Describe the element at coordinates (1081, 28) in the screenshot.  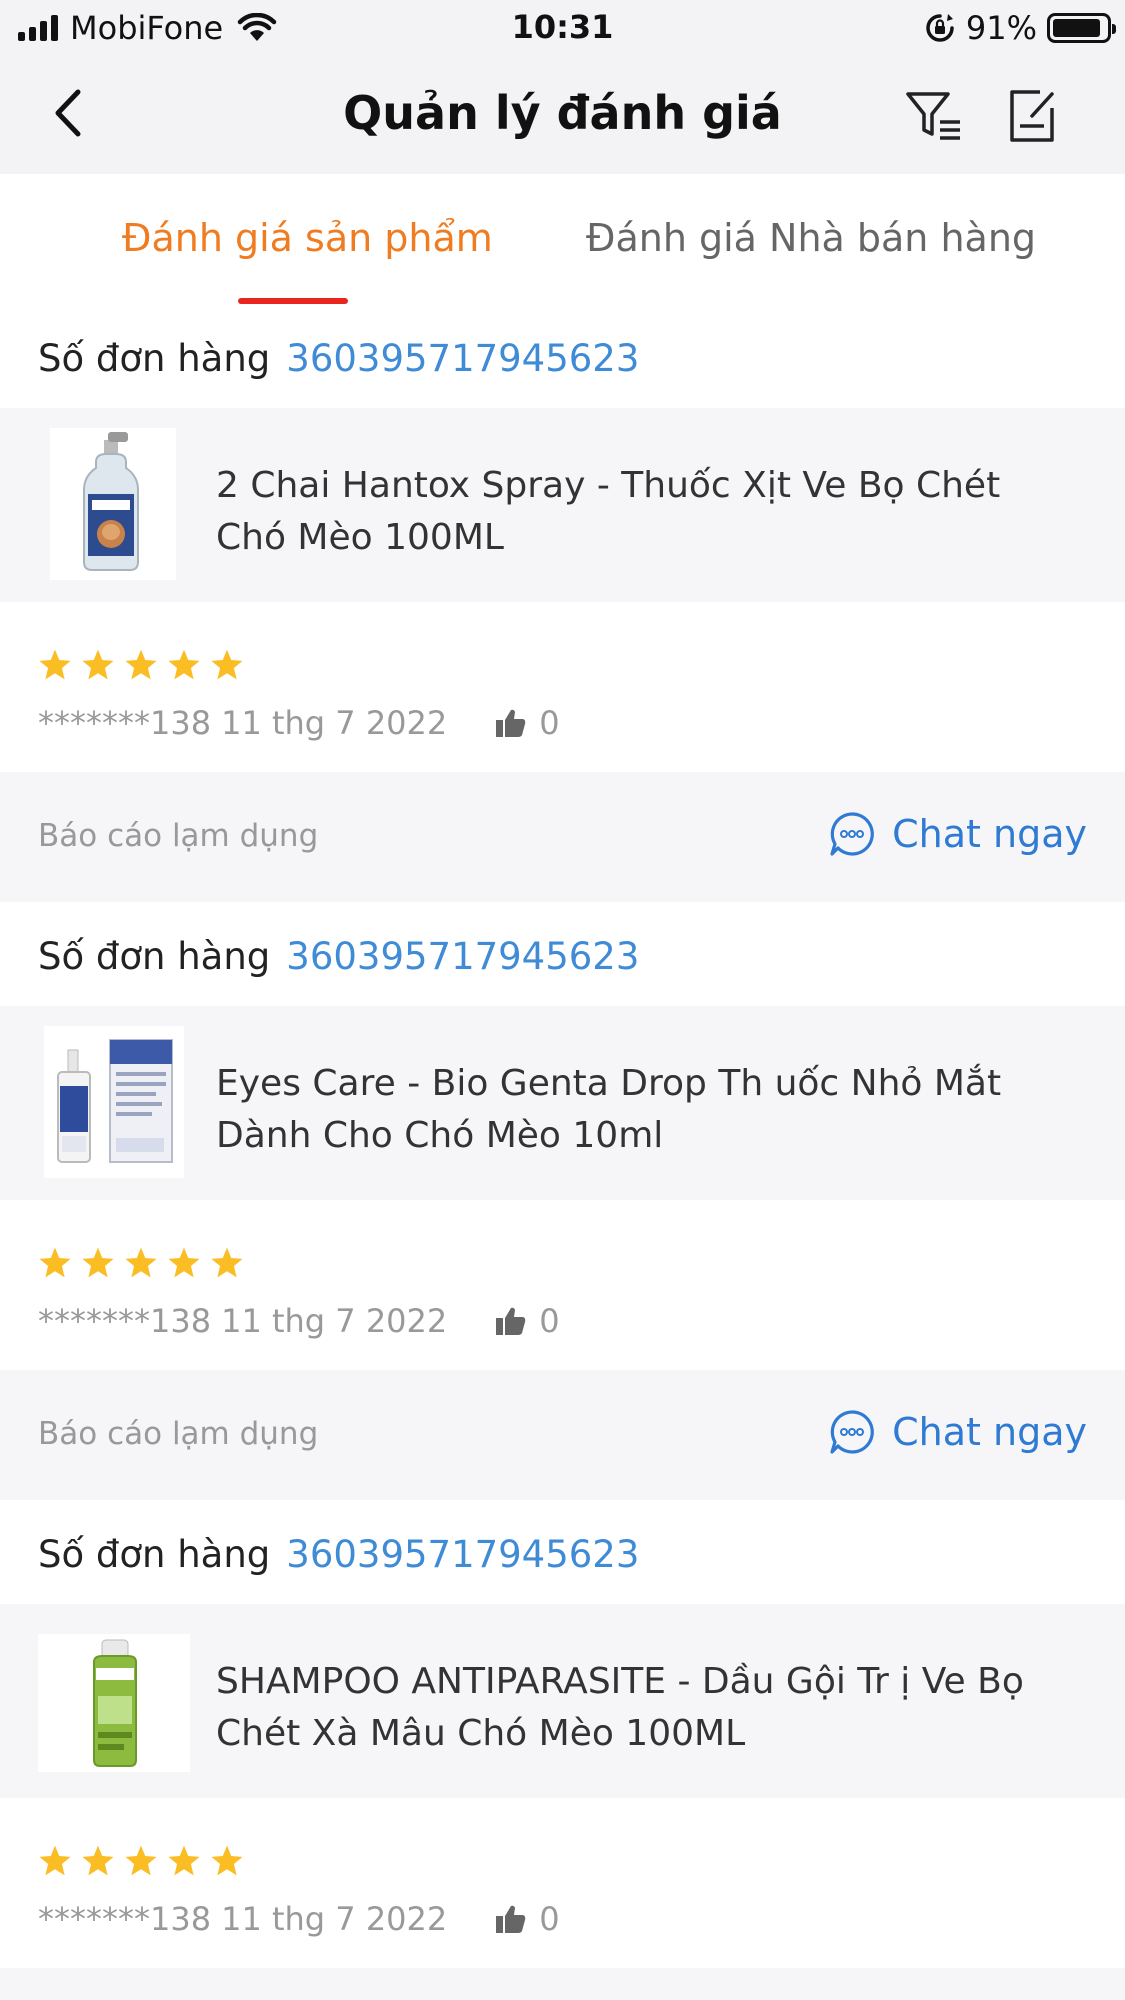
I see `battery-icon` at that location.